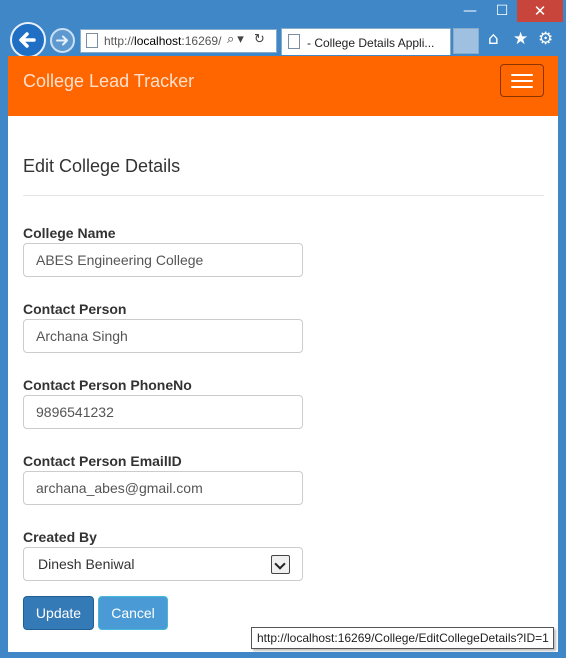 Image resolution: width=566 pixels, height=658 pixels. Describe the element at coordinates (158, 41) in the screenshot. I see `url-host: localhost` at that location.